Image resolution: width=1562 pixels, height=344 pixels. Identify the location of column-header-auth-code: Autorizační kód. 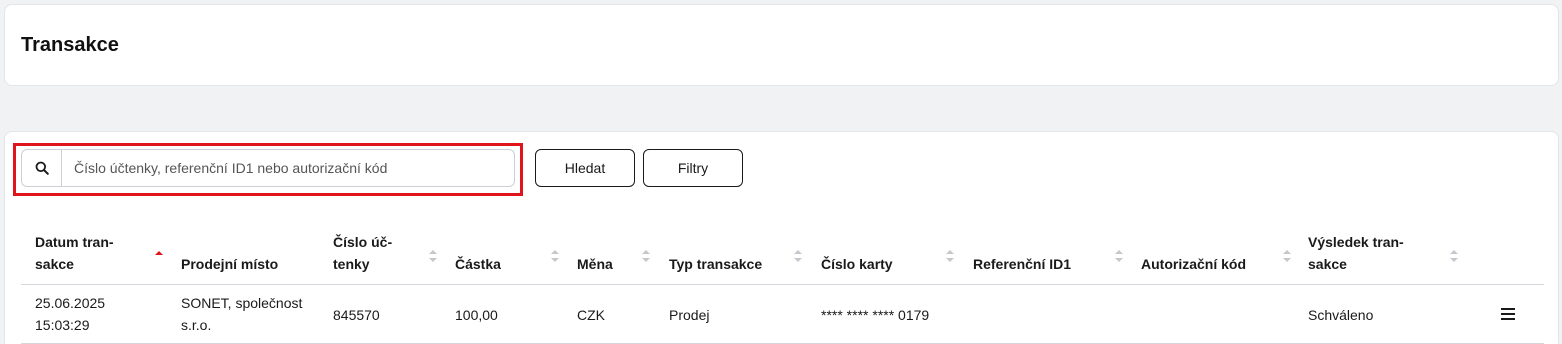
(1193, 264).